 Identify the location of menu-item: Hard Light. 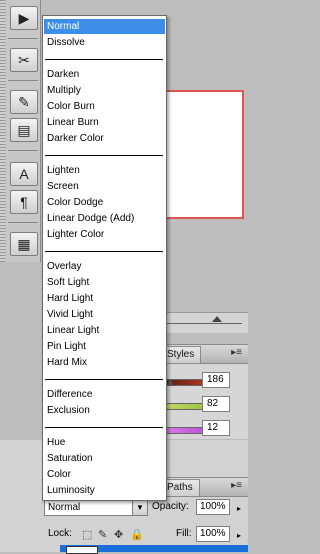
(104, 298).